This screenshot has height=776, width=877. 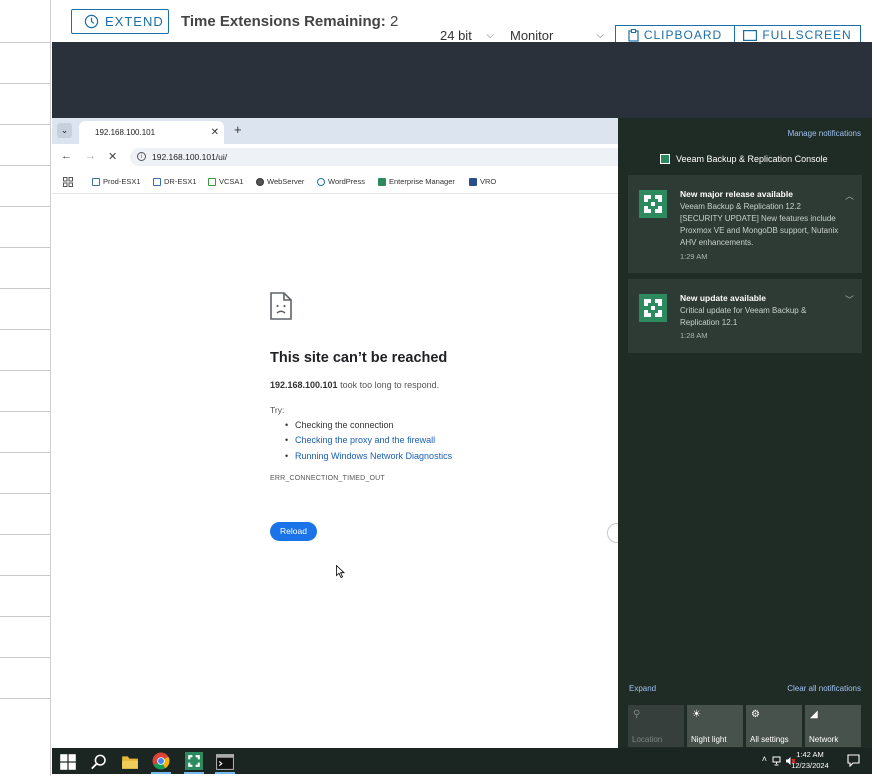 I want to click on network-diagnostics-link: Running Windows Network Diagnostics, so click(x=368, y=456).